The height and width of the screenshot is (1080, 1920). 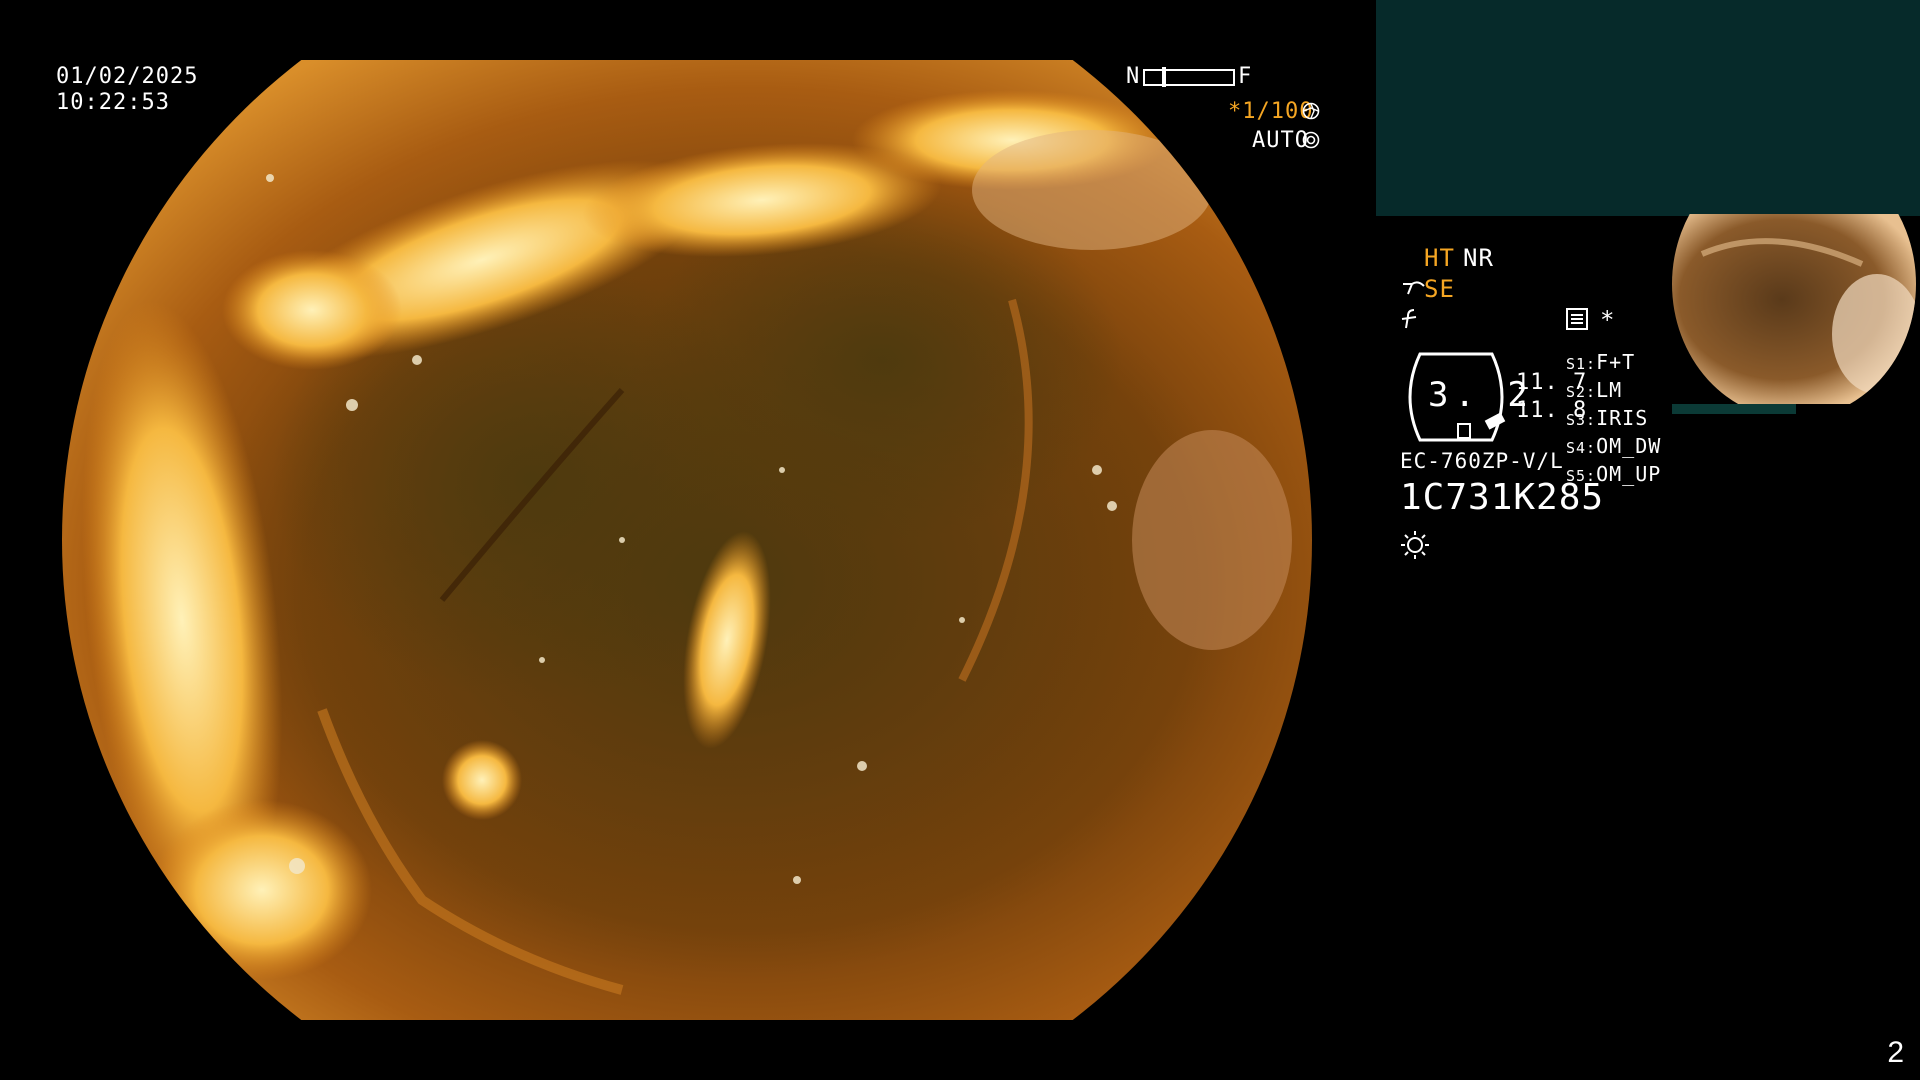 What do you see at coordinates (1245, 76) in the screenshot?
I see `focus-far-label: F` at bounding box center [1245, 76].